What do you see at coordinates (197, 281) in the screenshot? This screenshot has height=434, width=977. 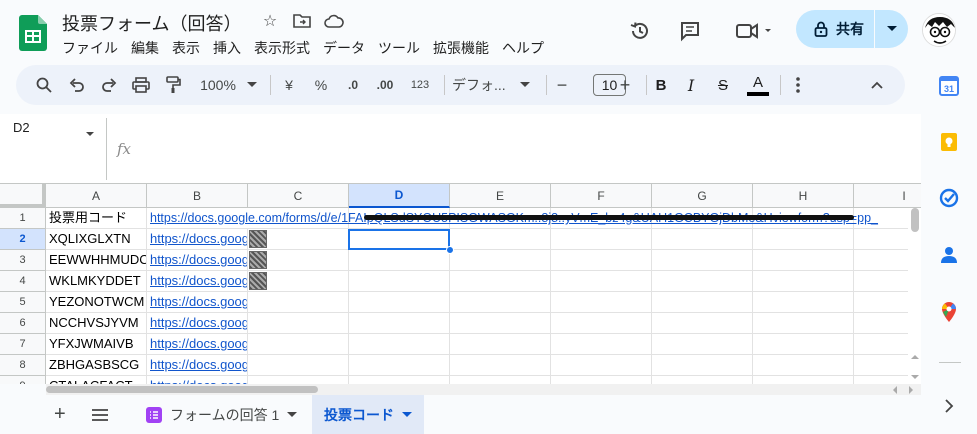 I see `cell-b4: https://docs.goog` at bounding box center [197, 281].